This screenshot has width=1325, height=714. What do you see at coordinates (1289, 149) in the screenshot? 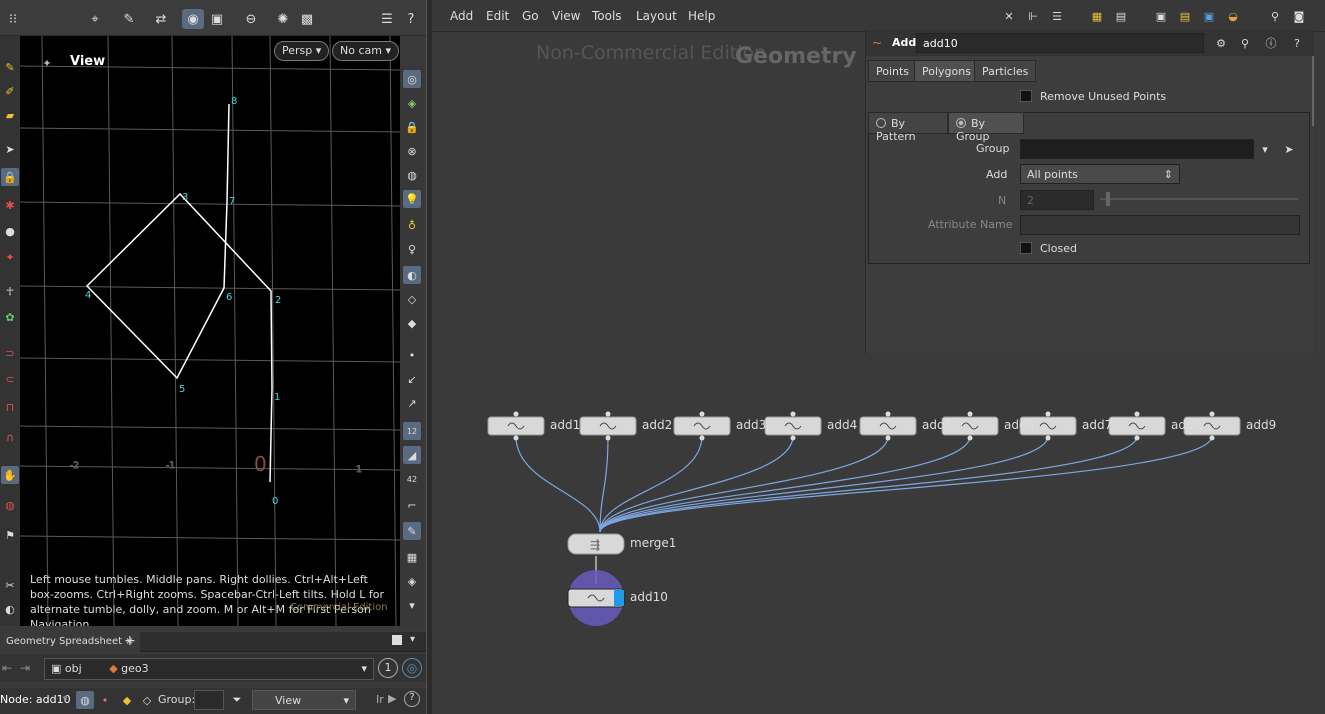
I see `select-arrow-icon: ➤` at bounding box center [1289, 149].